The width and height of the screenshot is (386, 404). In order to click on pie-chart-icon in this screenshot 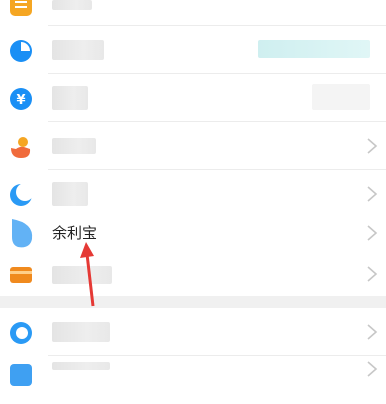, I will do `click(21, 51)`.